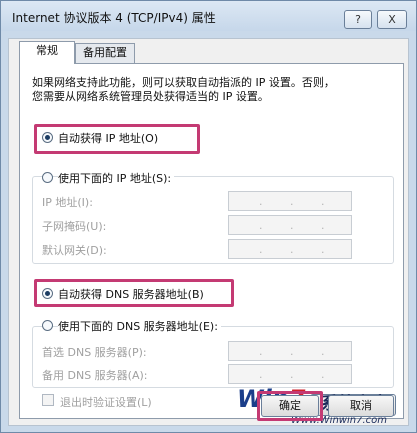  Describe the element at coordinates (47, 52) in the screenshot. I see `tab-general: 常规` at that location.